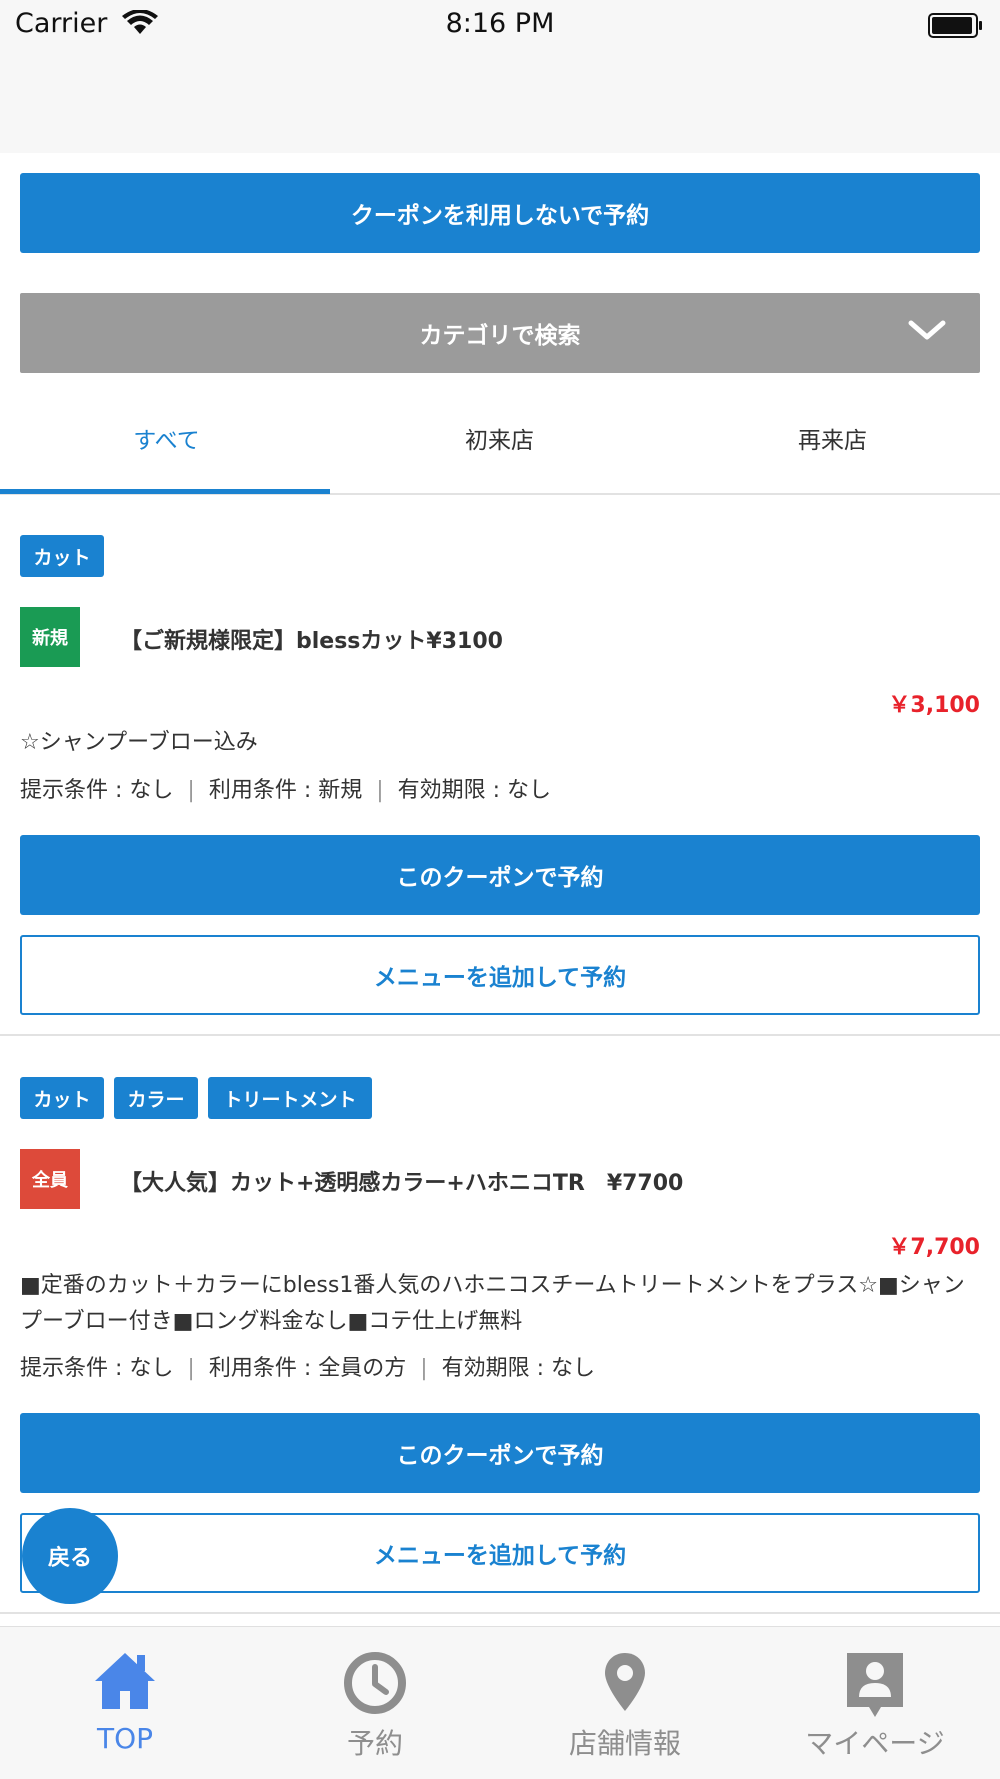  I want to click on coupon-conditions: 提示条件 : なし | 利用条件 : 全員の方 | 有効期限 : なし, so click(308, 1368).